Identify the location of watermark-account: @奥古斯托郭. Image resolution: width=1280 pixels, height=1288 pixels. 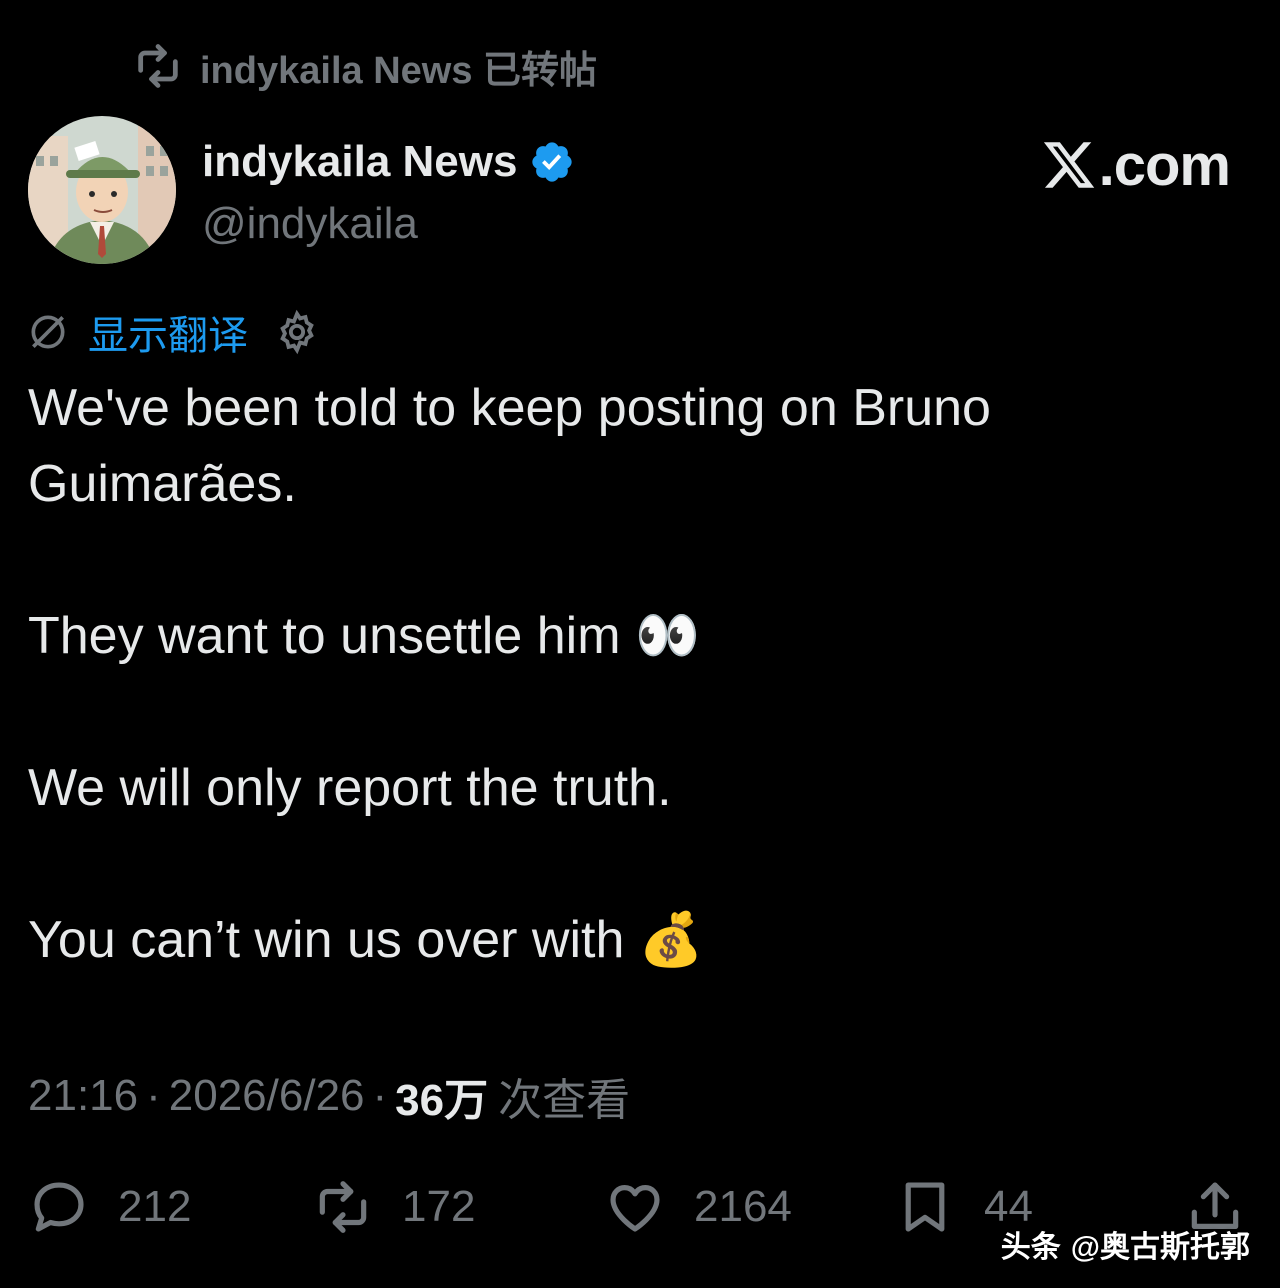
(1160, 1247).